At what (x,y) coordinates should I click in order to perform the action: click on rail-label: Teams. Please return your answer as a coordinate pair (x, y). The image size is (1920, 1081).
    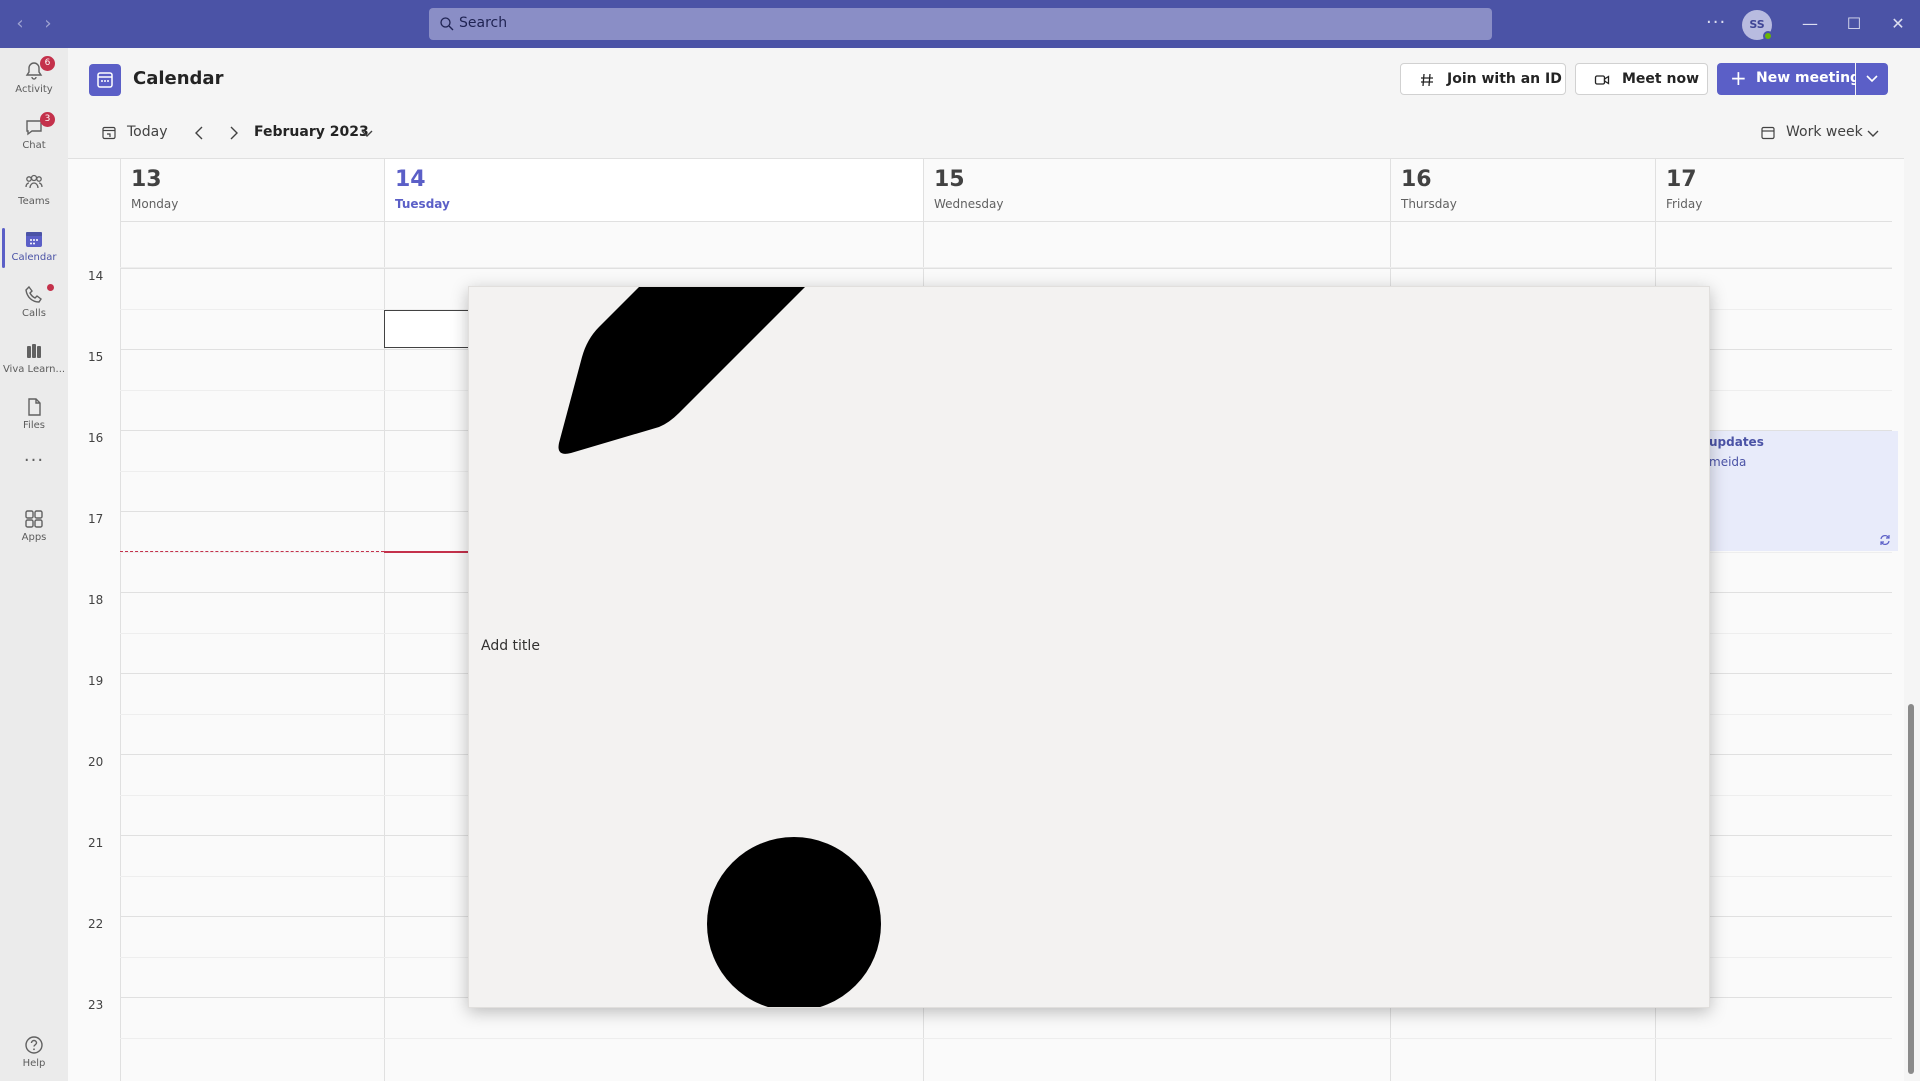
    Looking at the image, I should click on (34, 201).